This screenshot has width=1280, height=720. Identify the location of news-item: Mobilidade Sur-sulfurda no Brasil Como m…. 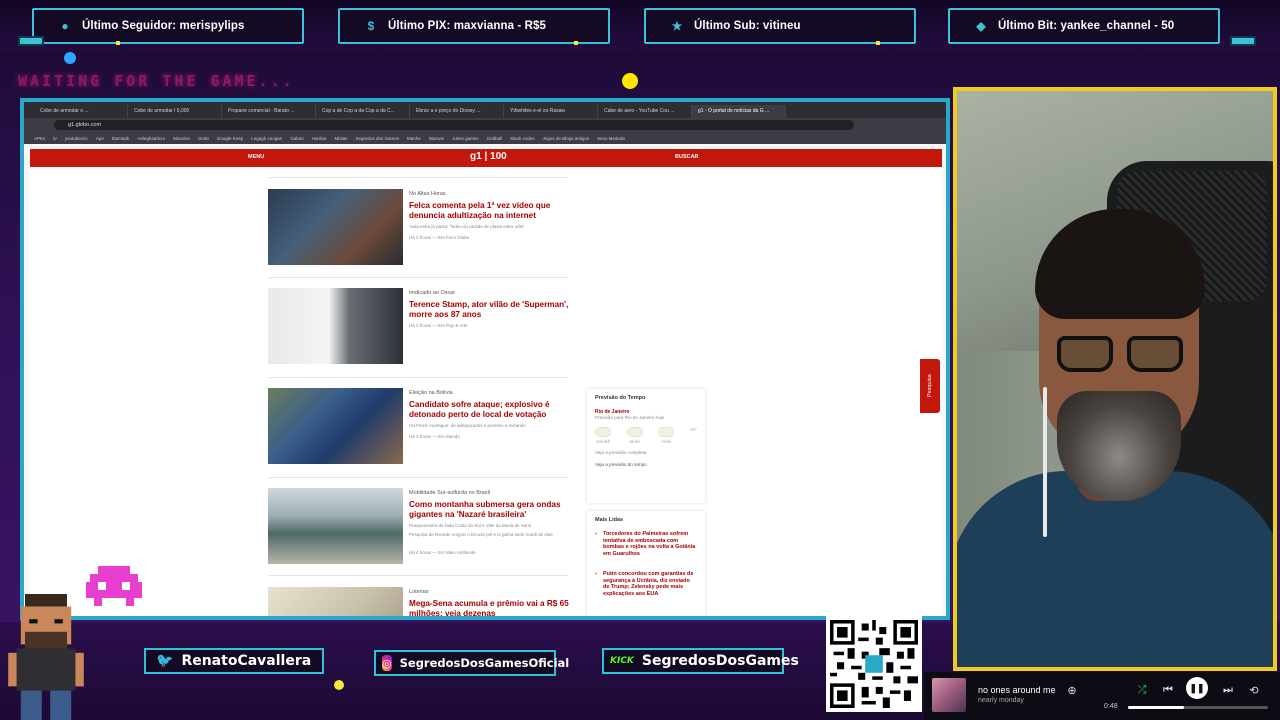
(423, 528).